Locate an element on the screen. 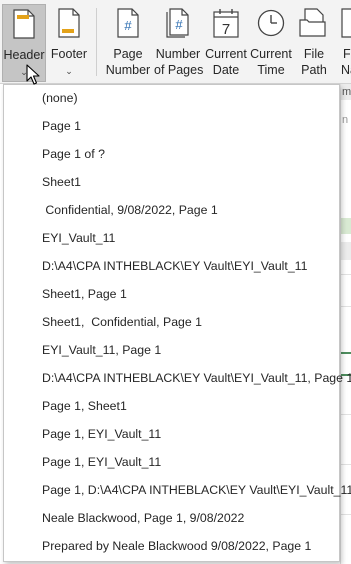 This screenshot has height=564, width=351. header-option: Confidential, 9/08/2022, Page 1 is located at coordinates (171, 210).